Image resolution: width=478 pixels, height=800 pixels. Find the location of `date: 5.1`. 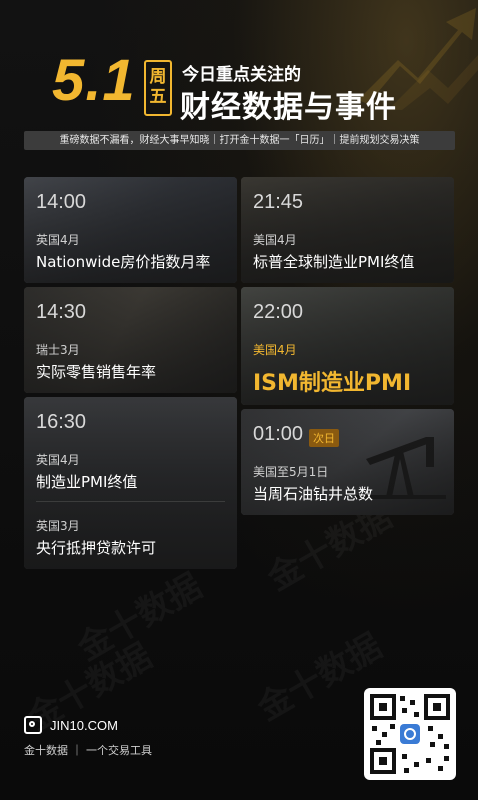

date: 5.1 is located at coordinates (94, 80).